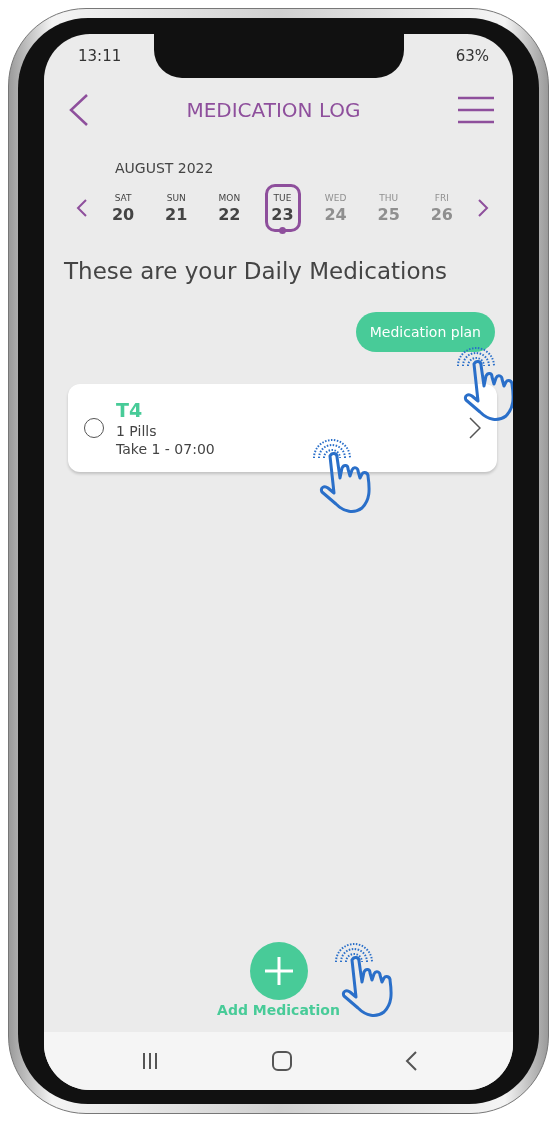 The width and height of the screenshot is (557, 1122). I want to click on calendar-day: TUE 23, so click(282, 208).